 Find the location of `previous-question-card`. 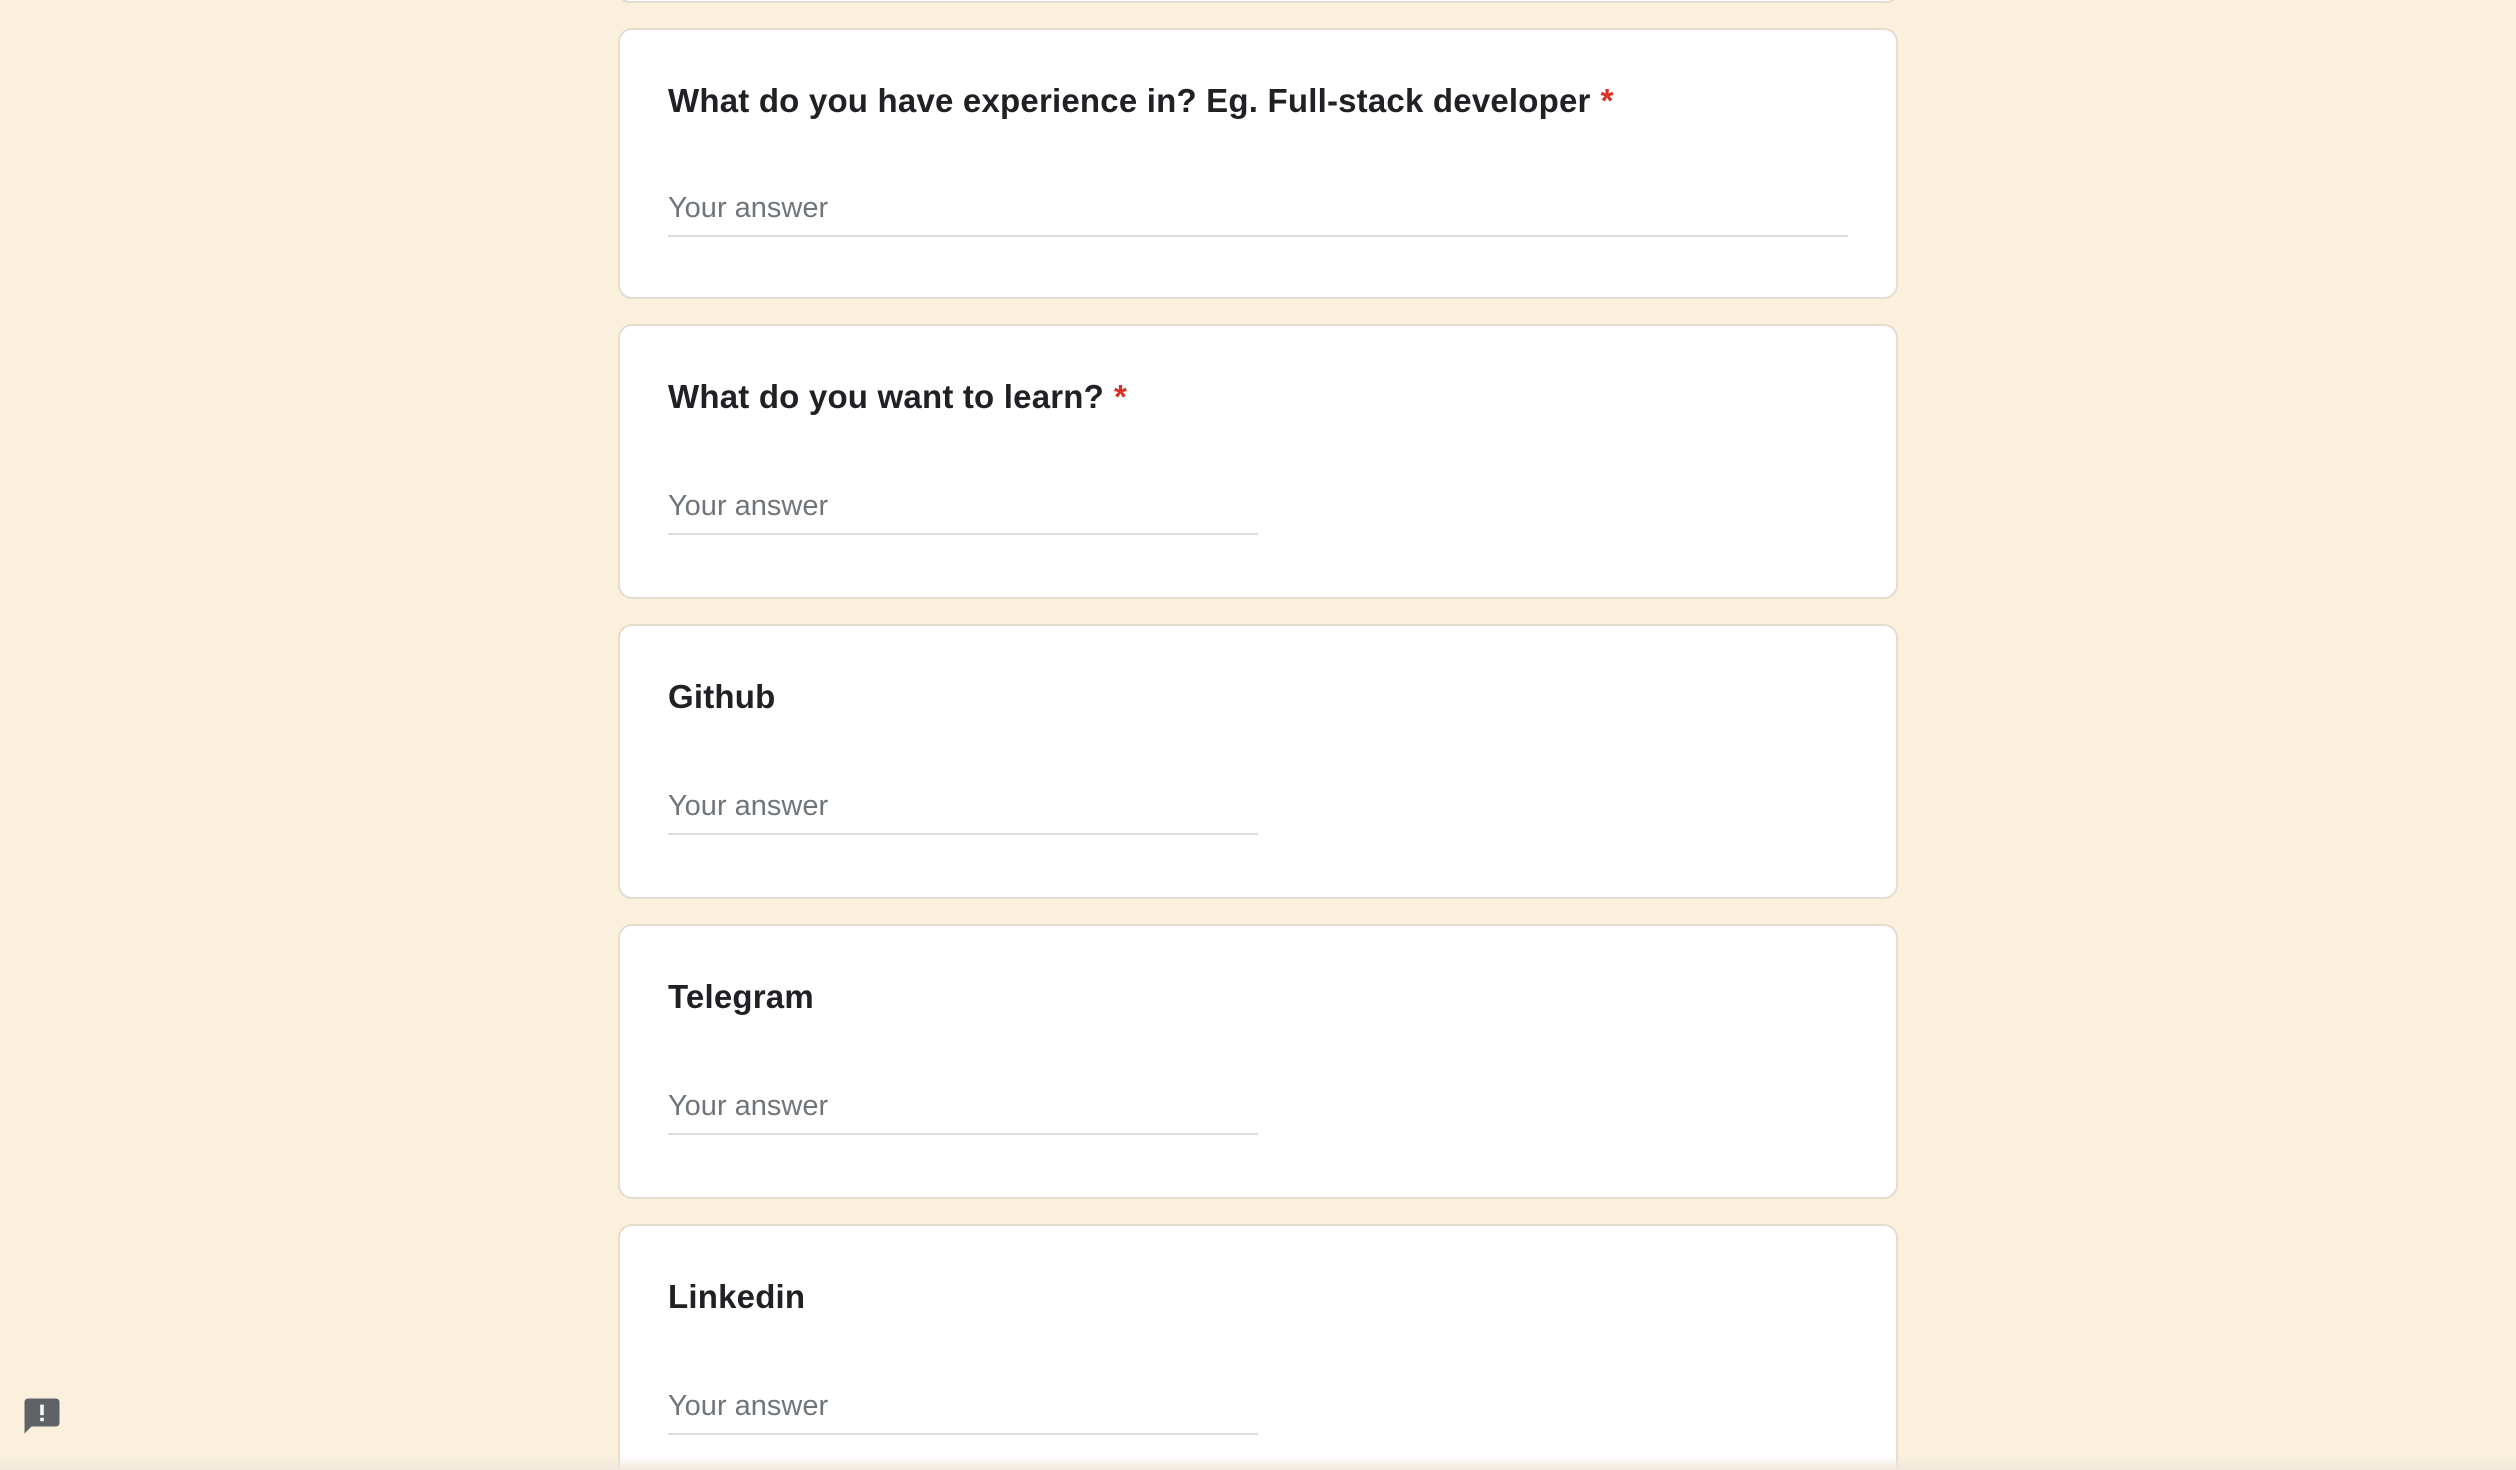

previous-question-card is located at coordinates (1258, 1).